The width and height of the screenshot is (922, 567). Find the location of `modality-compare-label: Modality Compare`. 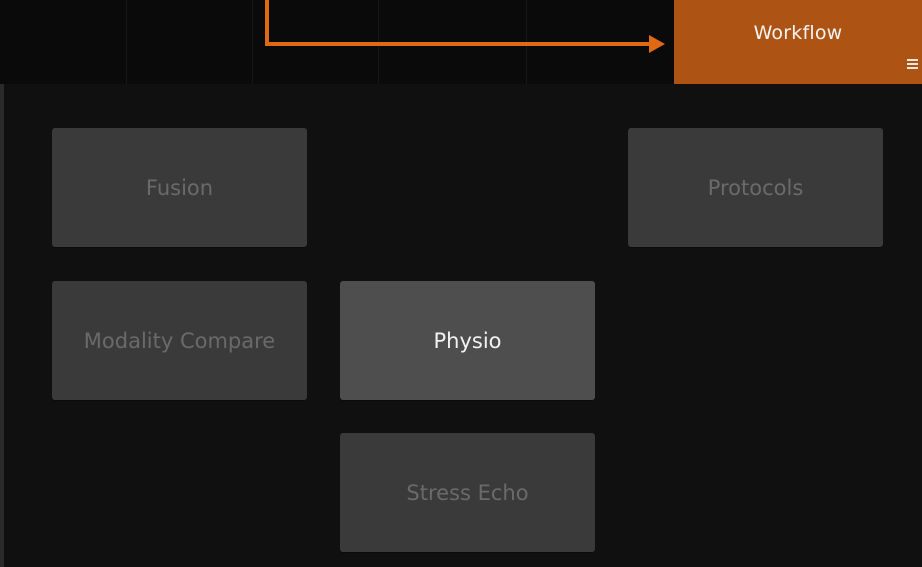

modality-compare-label: Modality Compare is located at coordinates (179, 340).